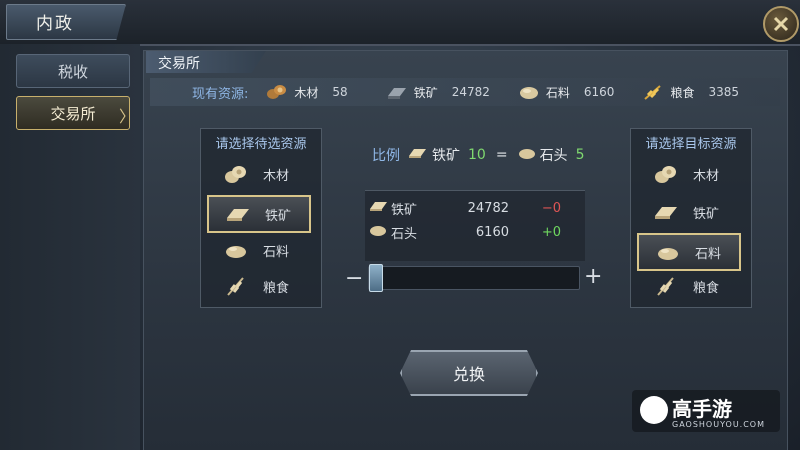 Image resolution: width=800 pixels, height=450 pixels. What do you see at coordinates (340, 92) in the screenshot?
I see `resource-wood-value: 58` at bounding box center [340, 92].